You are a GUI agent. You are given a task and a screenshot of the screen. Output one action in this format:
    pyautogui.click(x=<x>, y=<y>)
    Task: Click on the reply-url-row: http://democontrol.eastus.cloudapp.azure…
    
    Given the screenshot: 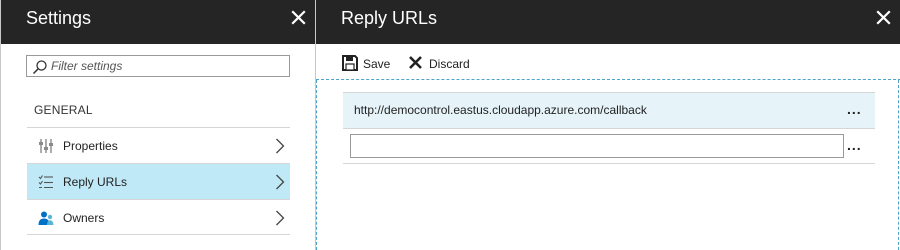 What is the action you would take?
    pyautogui.click(x=609, y=110)
    